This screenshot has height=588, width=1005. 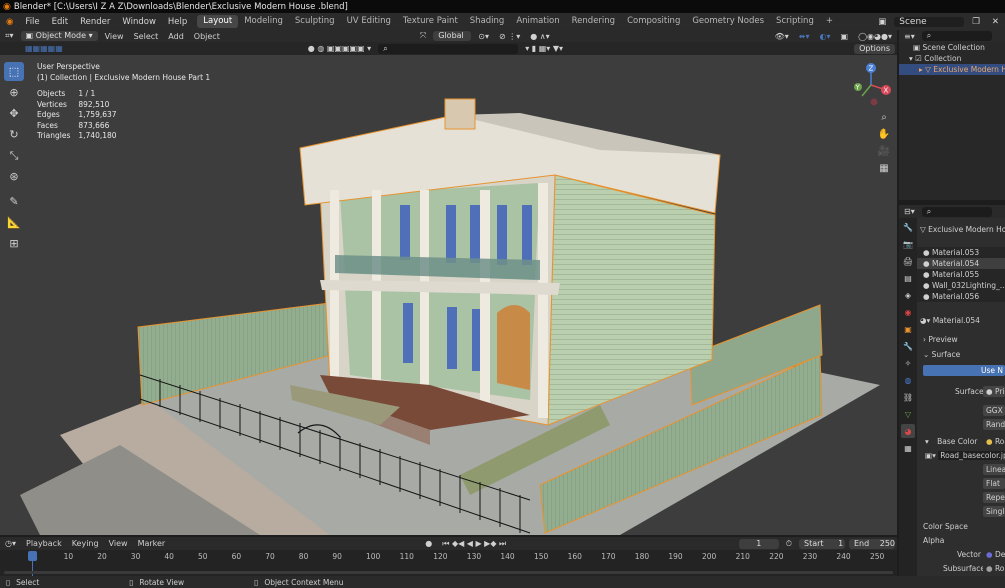 What do you see at coordinates (994, 511) in the screenshot?
I see `source-dropdown: Single` at bounding box center [994, 511].